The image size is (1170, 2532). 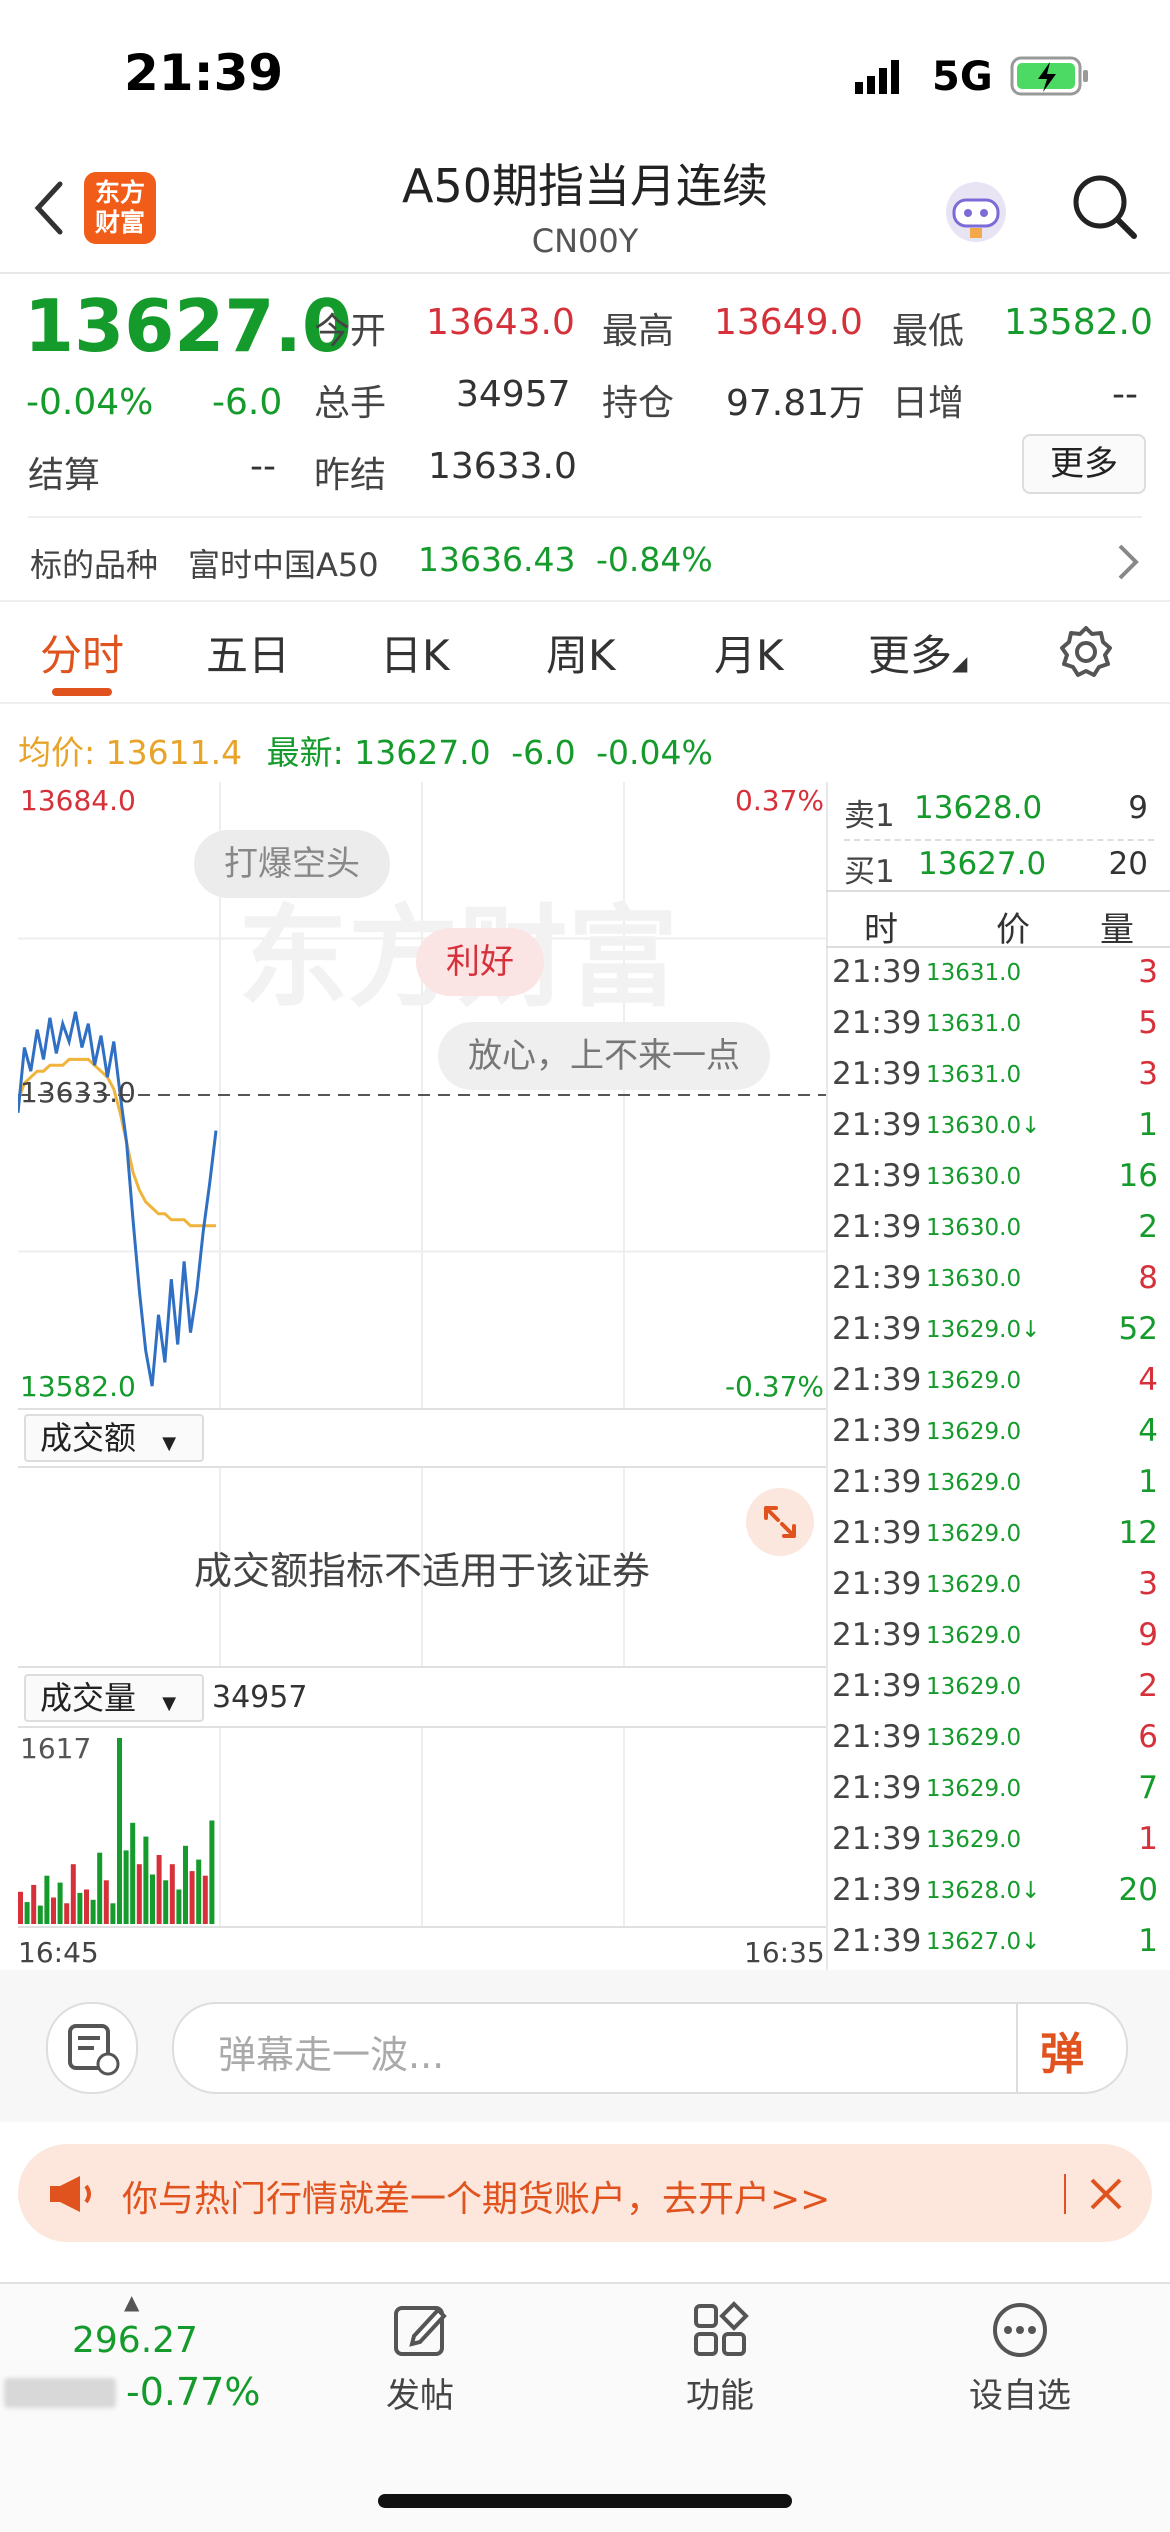 I want to click on trade-row: 21:39 13629.0 4, so click(x=995, y=1438).